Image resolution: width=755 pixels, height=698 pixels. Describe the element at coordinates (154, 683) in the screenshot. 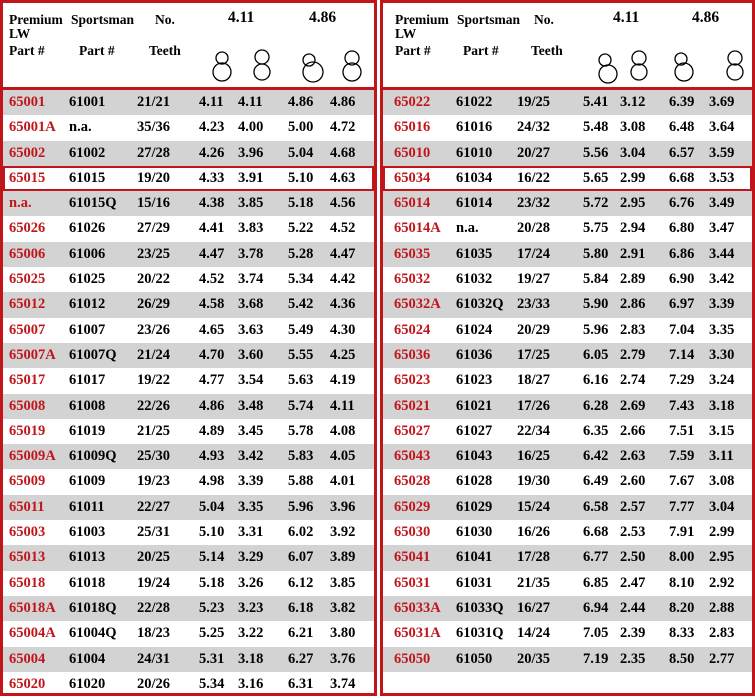

I see `teeth-cell: 20/26` at that location.